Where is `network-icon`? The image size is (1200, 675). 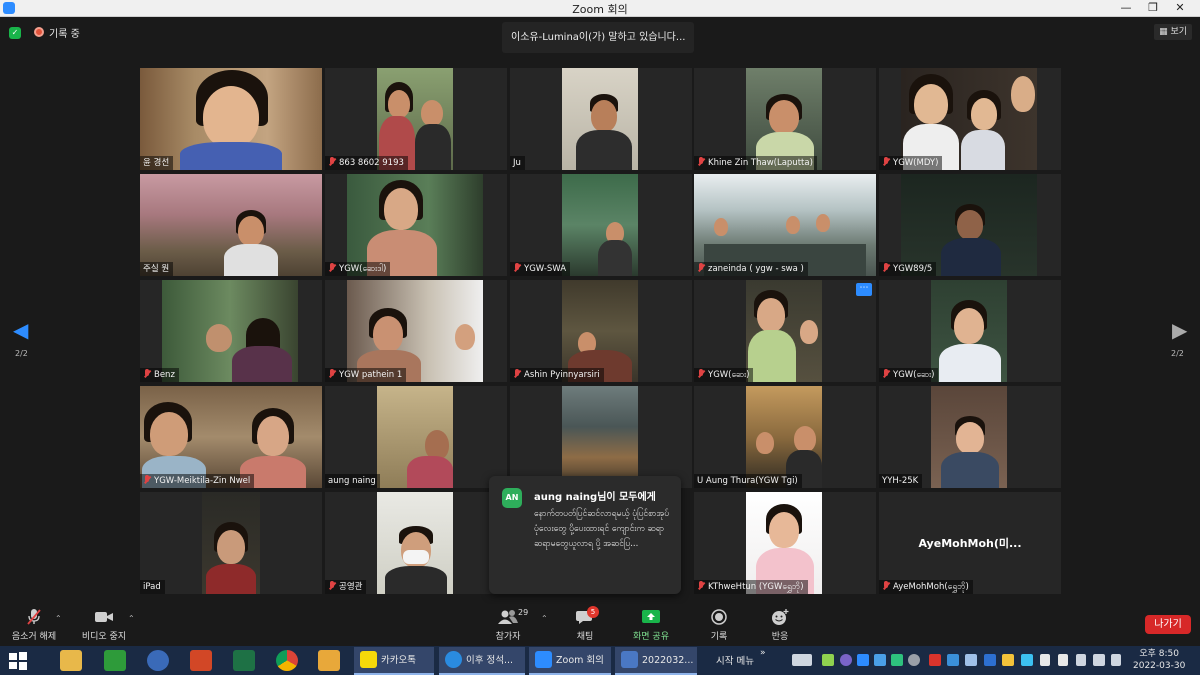 network-icon is located at coordinates (1099, 660).